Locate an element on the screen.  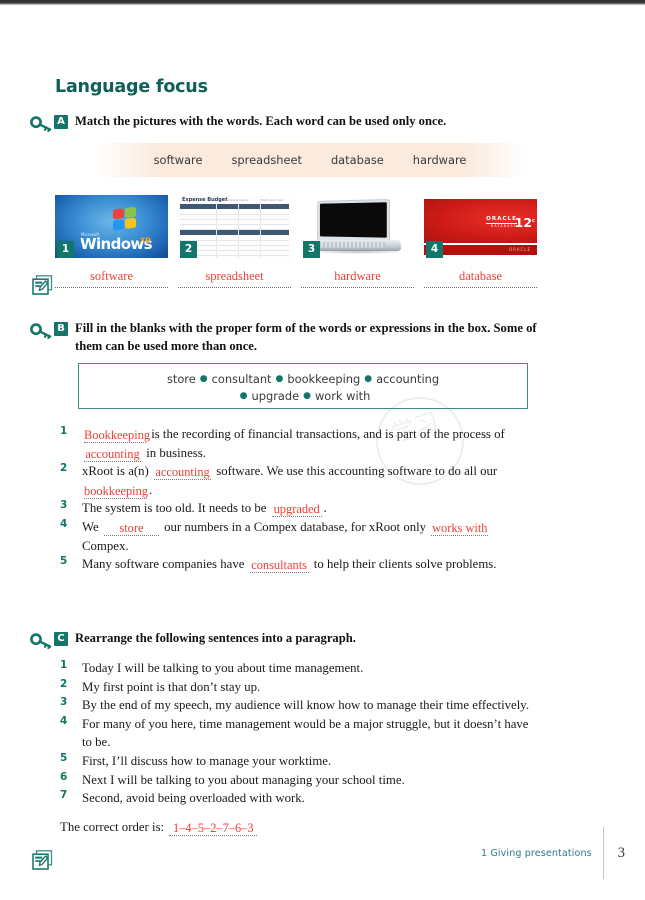
oracle-name: ORACLE is located at coordinates (501, 219).